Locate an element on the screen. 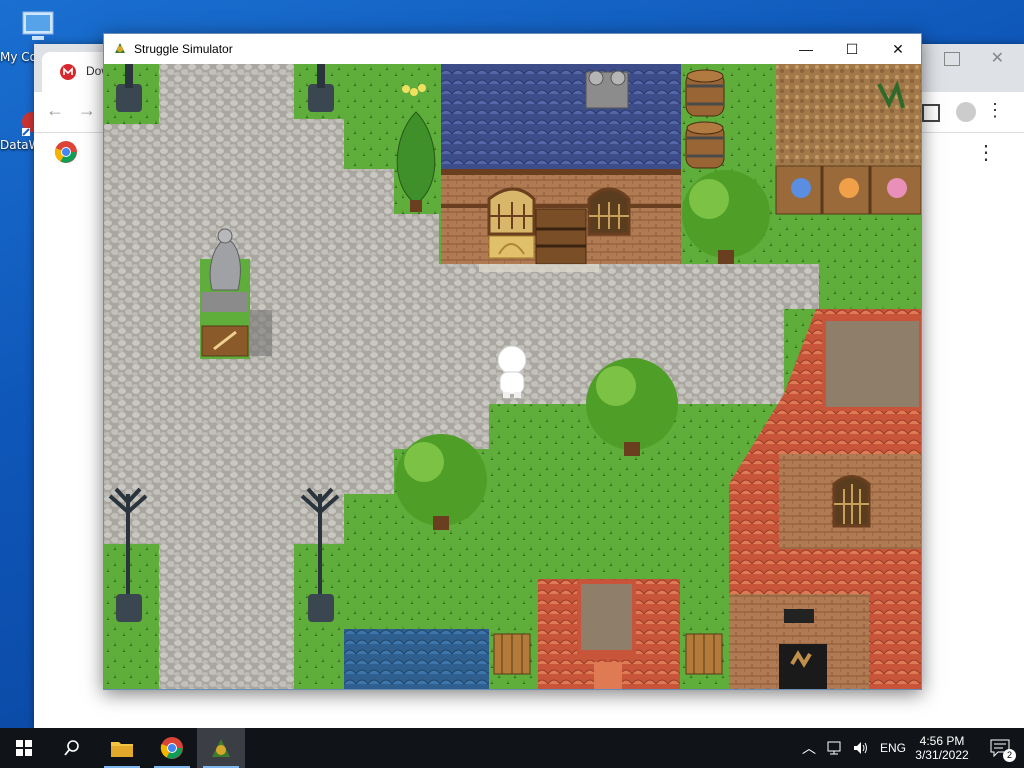 Image resolution: width=1024 pixels, height=768 pixels. minimize-button: — is located at coordinates (806, 49).